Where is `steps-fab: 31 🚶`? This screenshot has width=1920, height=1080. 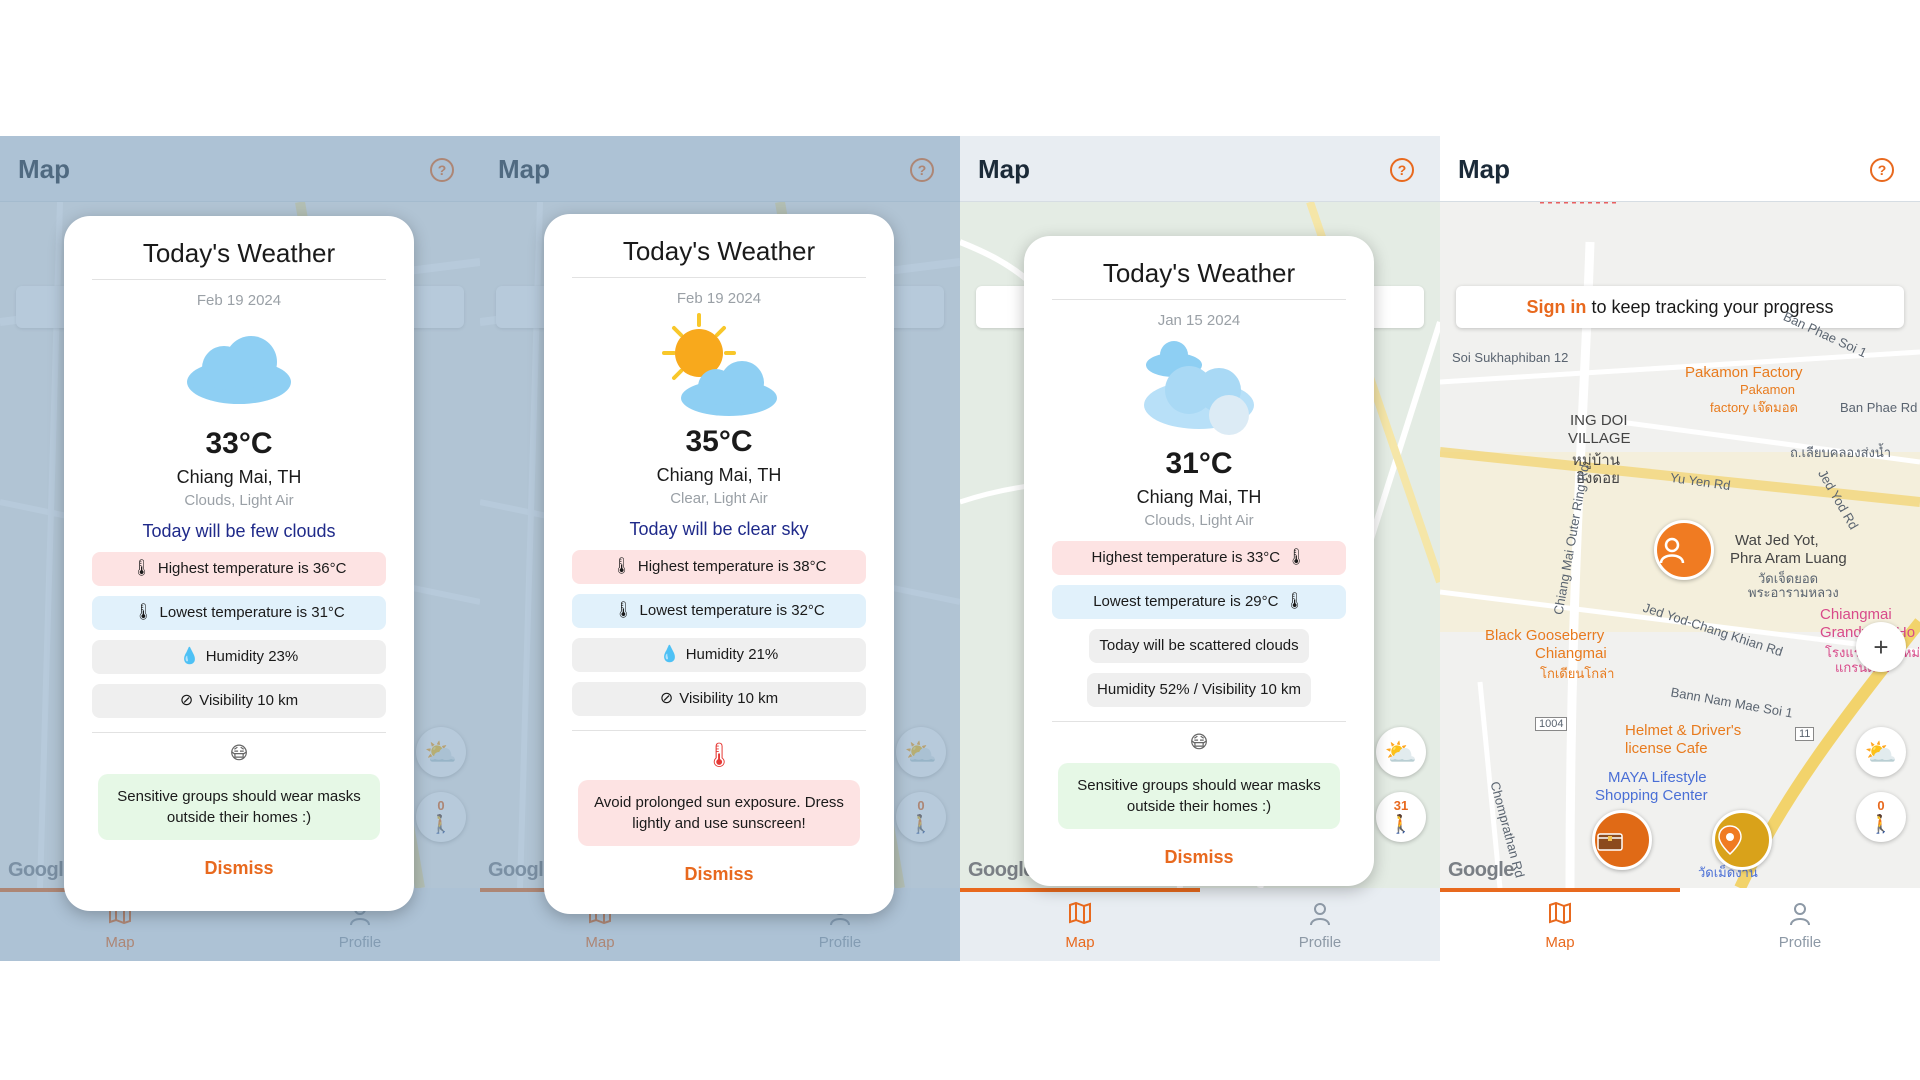
steps-fab: 31 🚶 is located at coordinates (1401, 817).